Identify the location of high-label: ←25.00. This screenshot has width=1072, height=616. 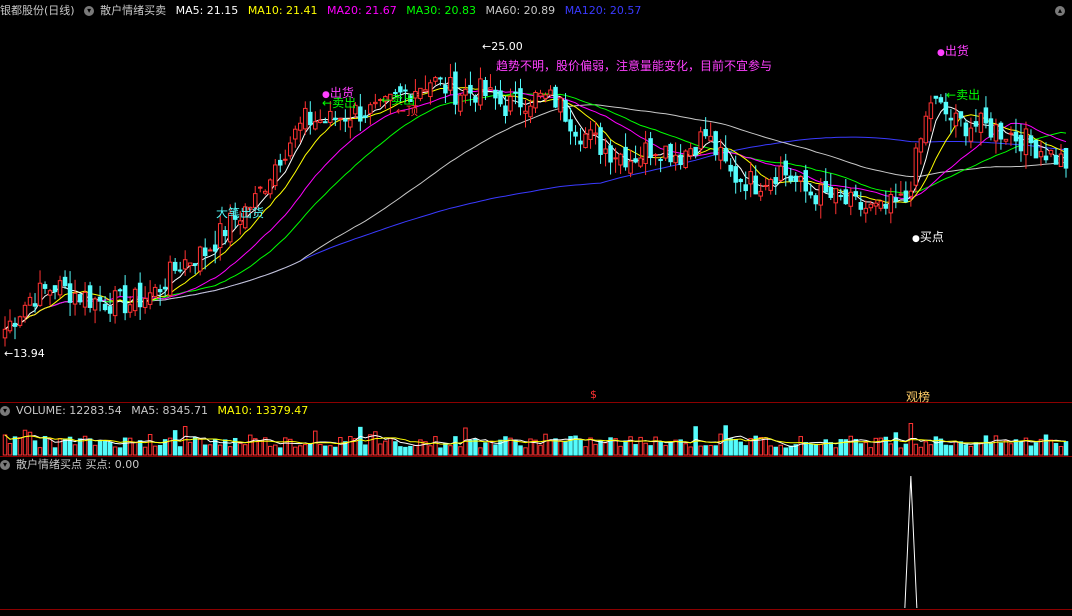
(502, 46).